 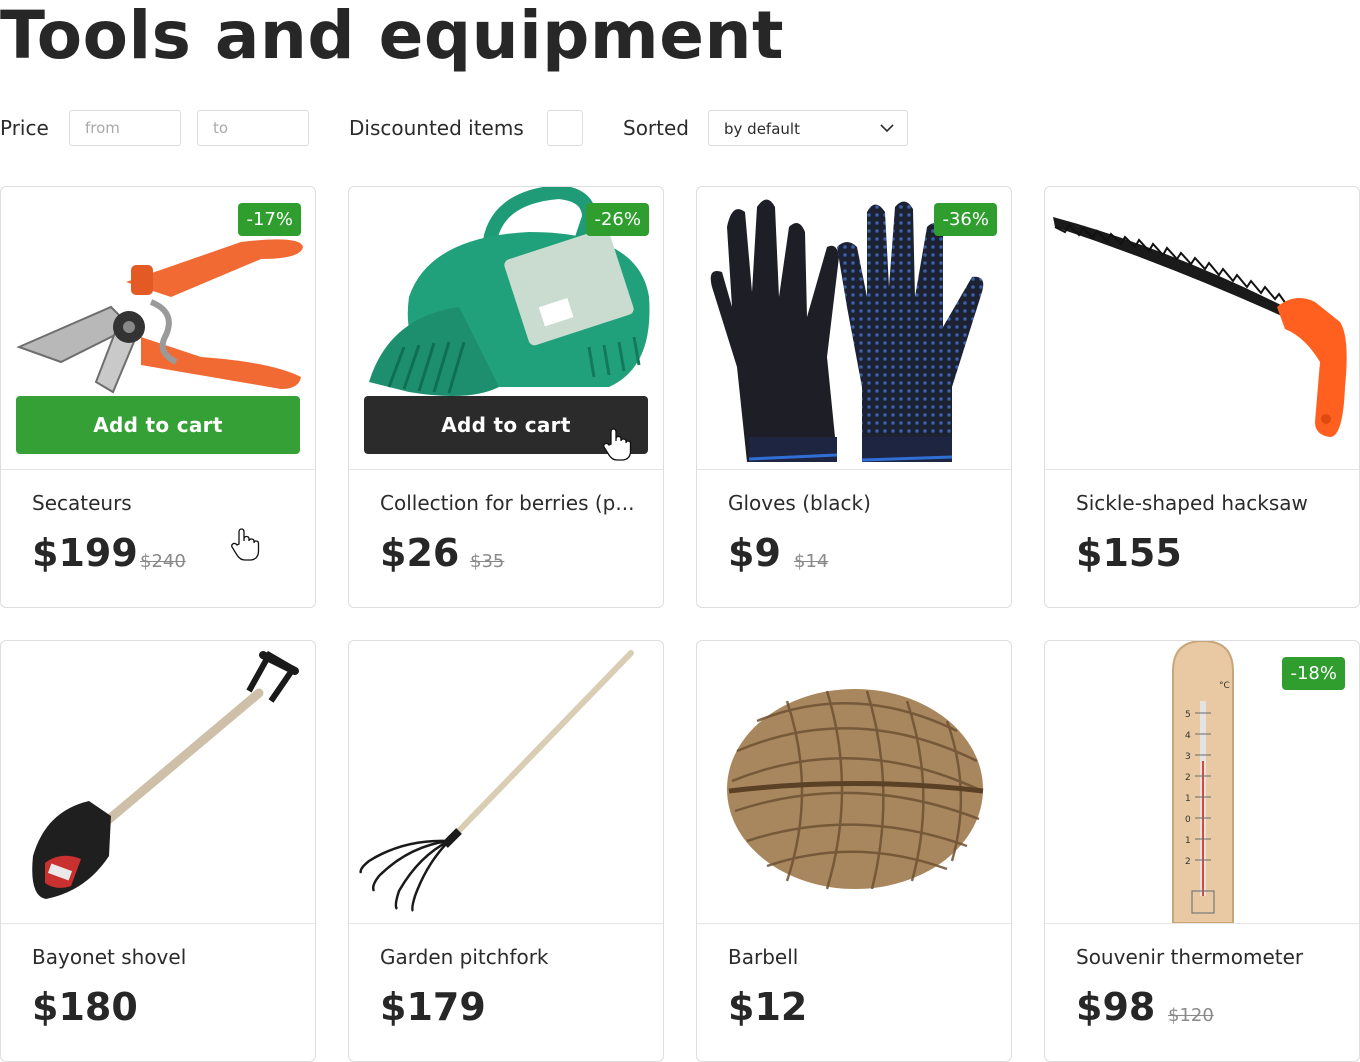 I want to click on discount-badge: -26%, so click(x=617, y=219).